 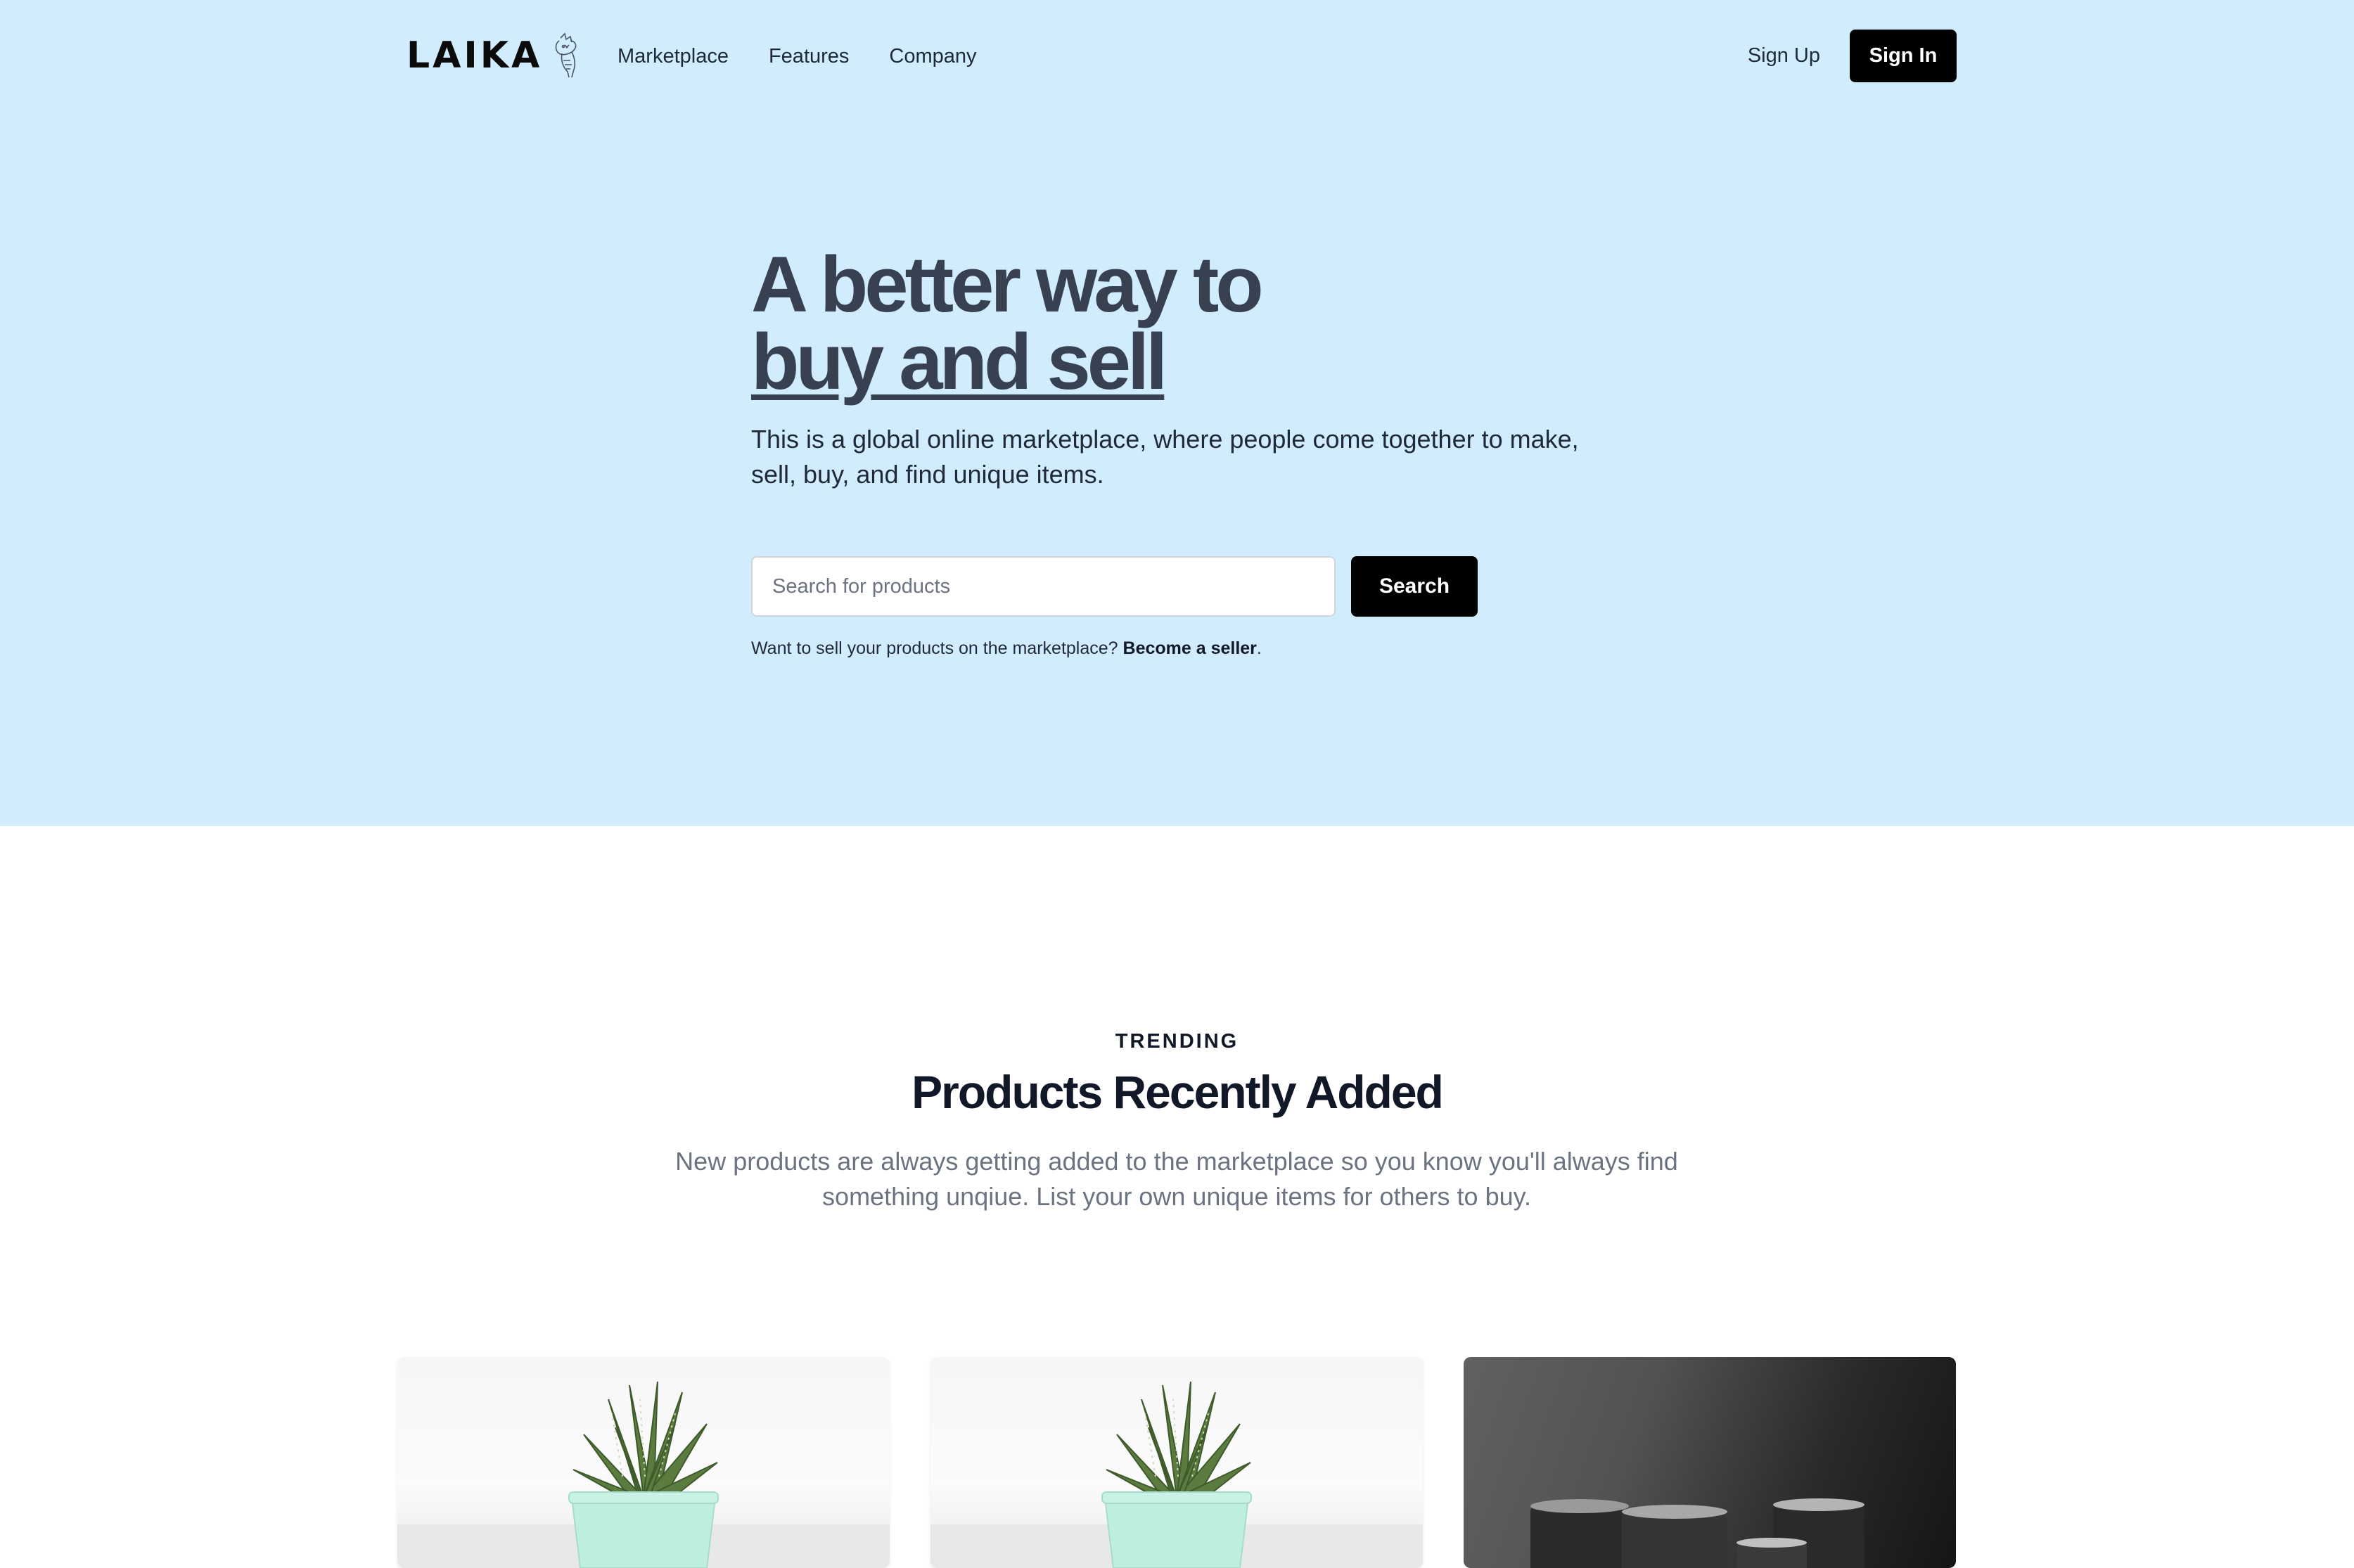 I want to click on logo-text: LAIKA, so click(x=475, y=55).